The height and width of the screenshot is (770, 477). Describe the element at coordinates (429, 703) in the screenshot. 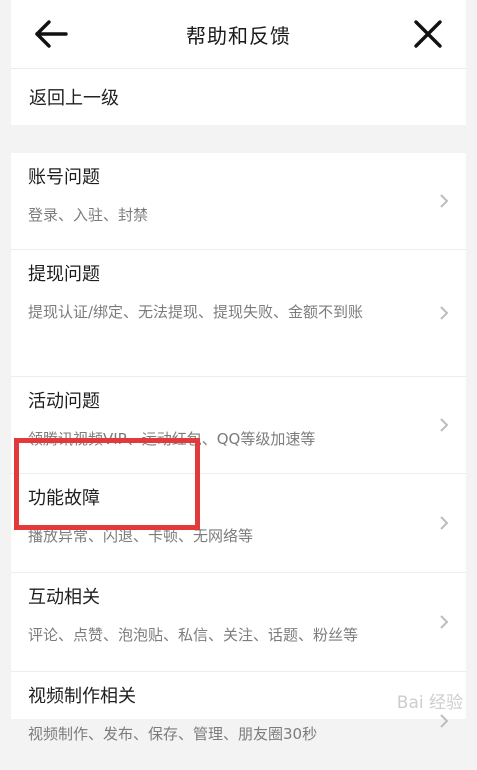

I see `watermark: Bai 经验` at that location.